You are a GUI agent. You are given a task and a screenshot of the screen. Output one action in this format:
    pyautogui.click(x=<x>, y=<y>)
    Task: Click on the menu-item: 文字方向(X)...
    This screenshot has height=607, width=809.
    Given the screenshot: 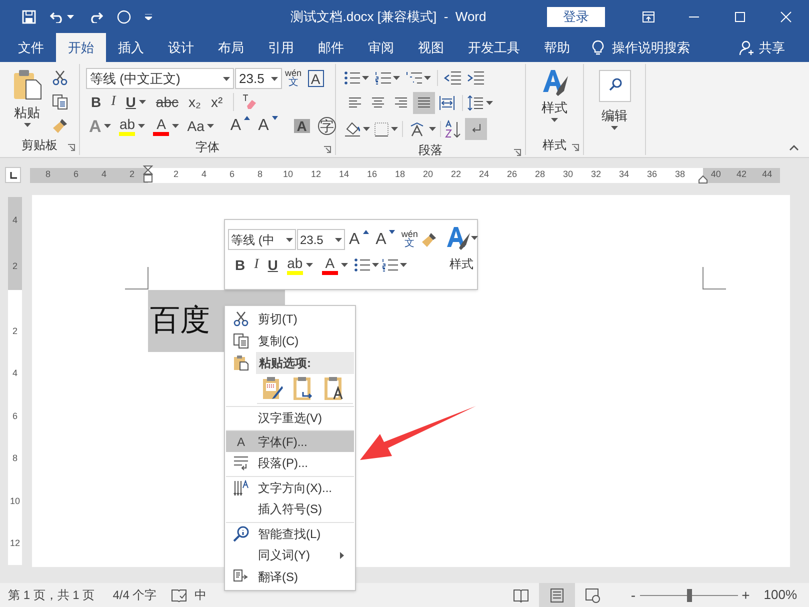 What is the action you would take?
    pyautogui.click(x=290, y=487)
    